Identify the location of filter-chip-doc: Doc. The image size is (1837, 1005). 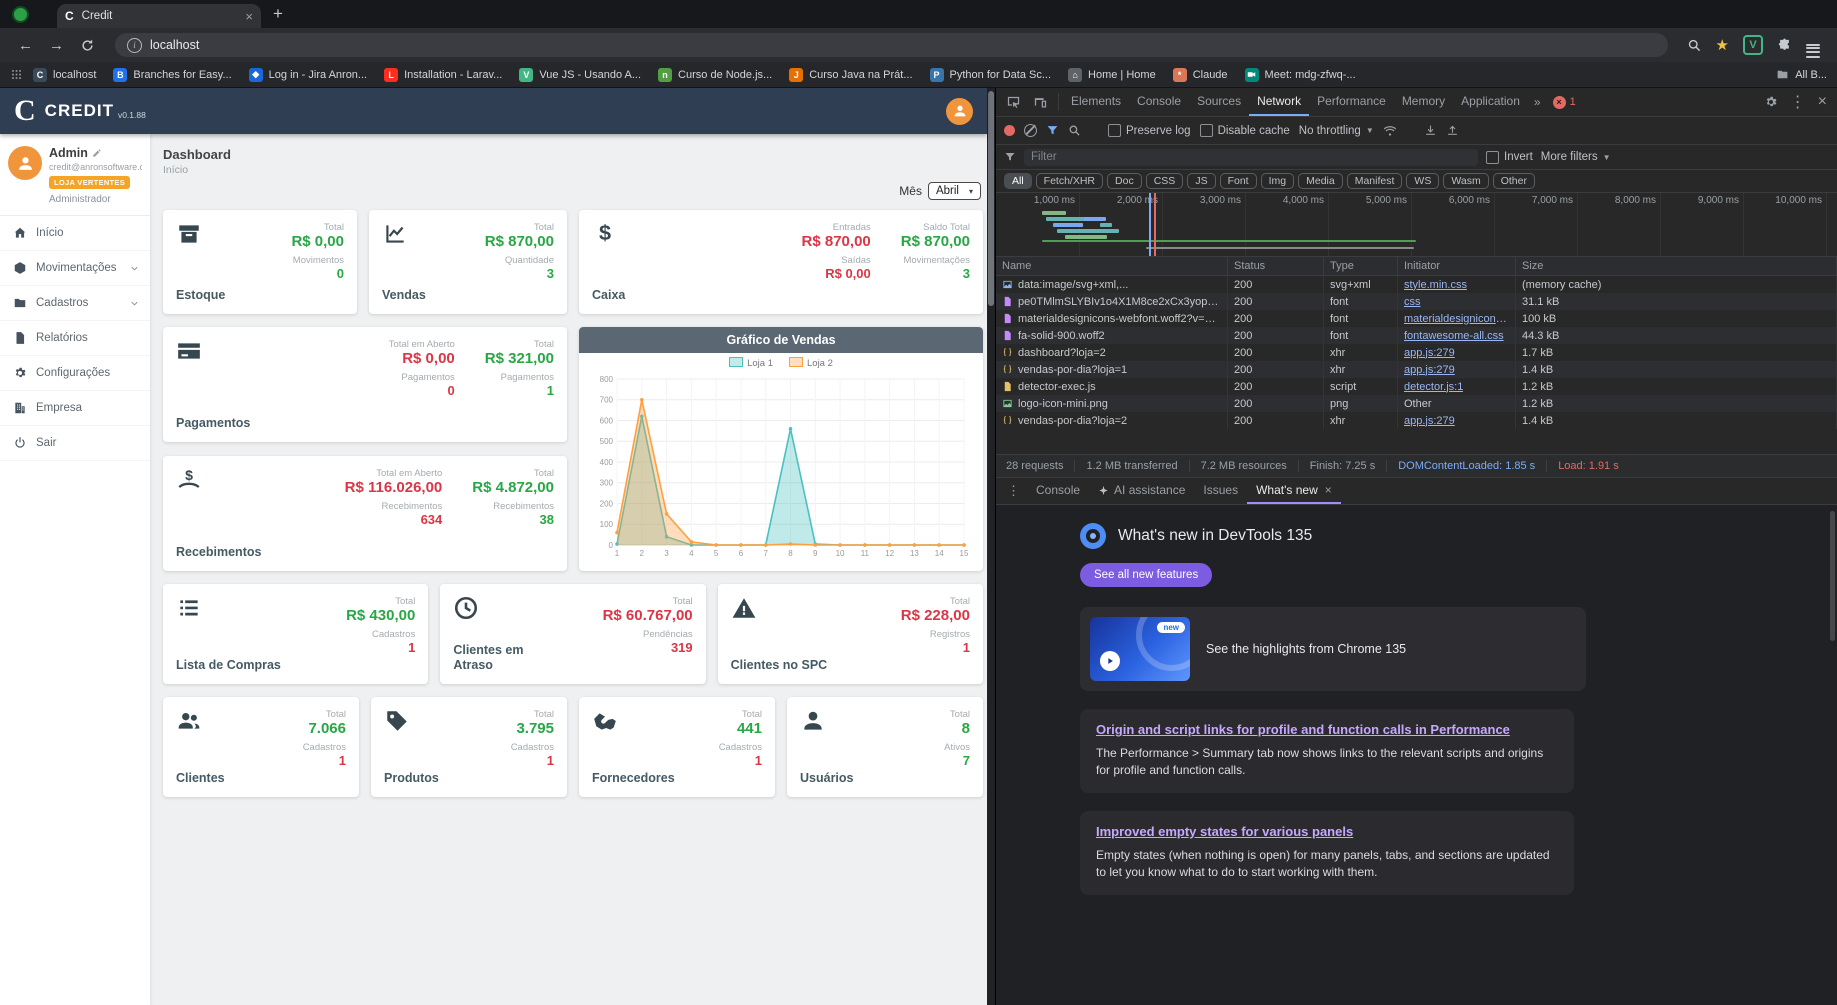
(1124, 181).